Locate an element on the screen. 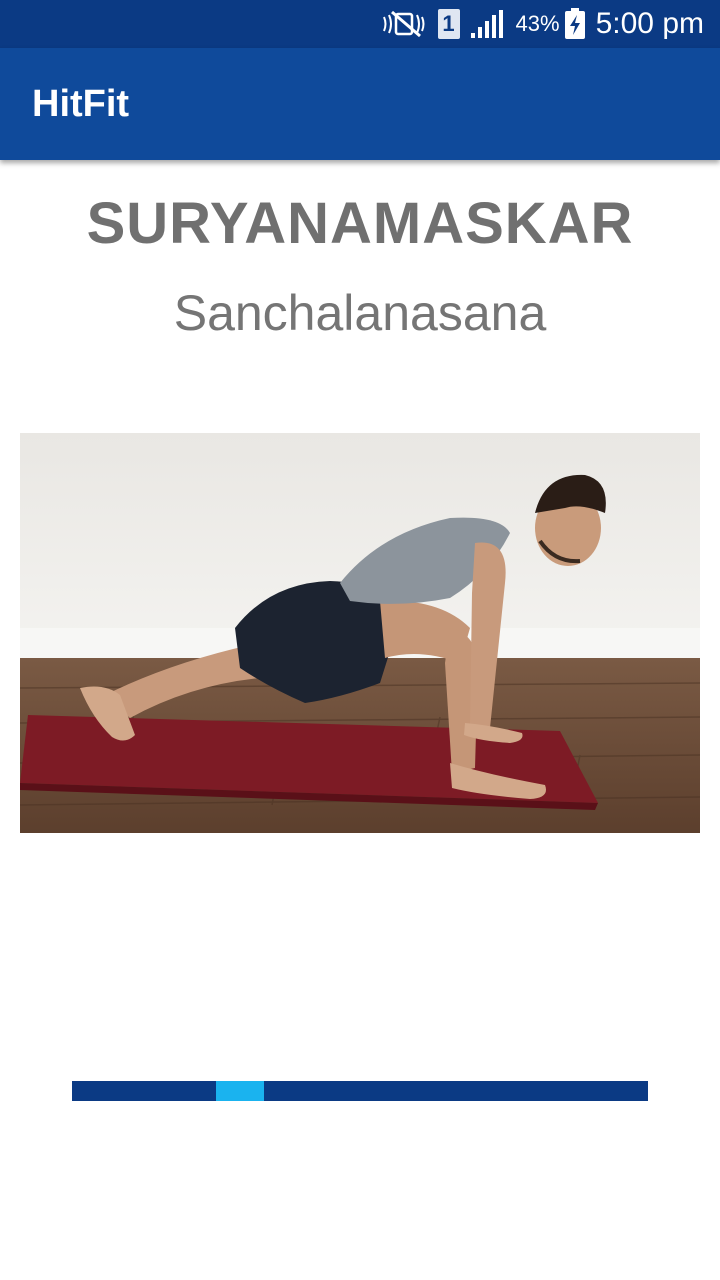  sim-1-icon: 1 is located at coordinates (448, 24).